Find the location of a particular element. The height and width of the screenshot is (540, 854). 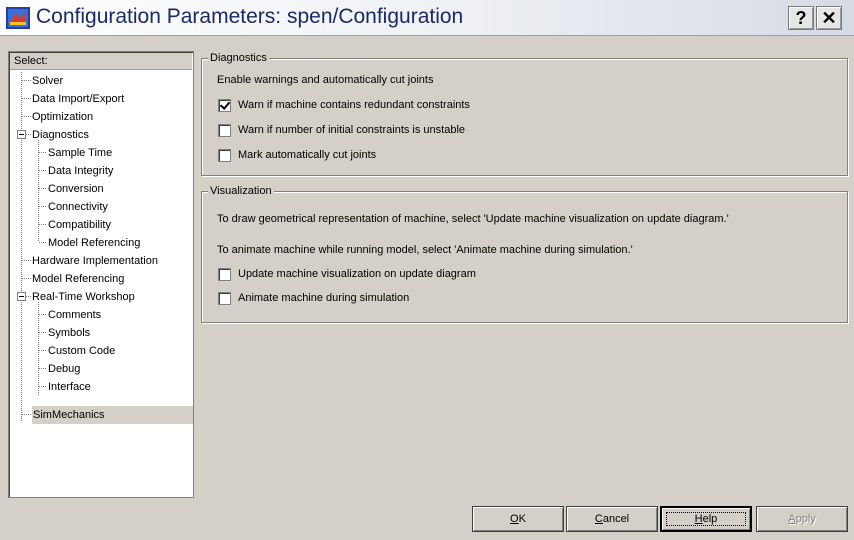

help-button-mnemonic: H is located at coordinates (698, 519).